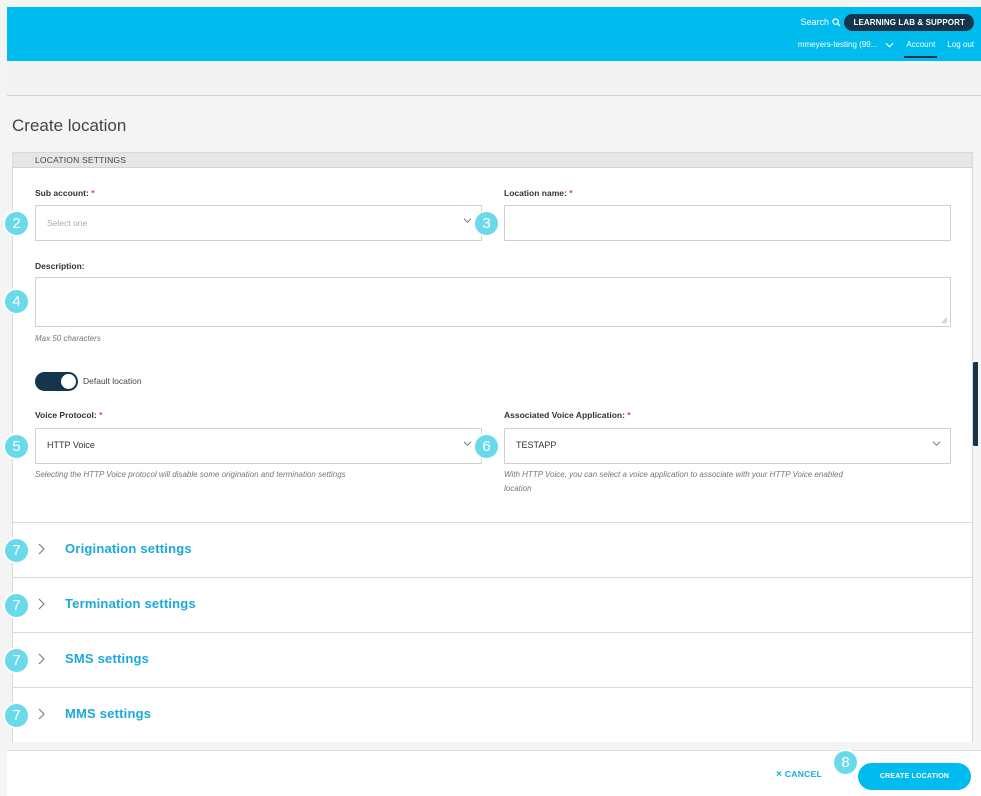 The height and width of the screenshot is (796, 981). What do you see at coordinates (492, 549) in the screenshot?
I see `accordion-origination: Origination settings` at bounding box center [492, 549].